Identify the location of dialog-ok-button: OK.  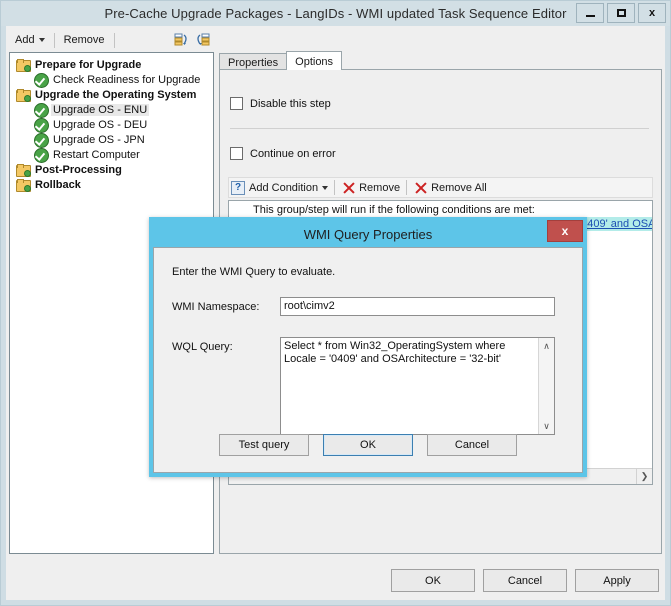
(368, 445).